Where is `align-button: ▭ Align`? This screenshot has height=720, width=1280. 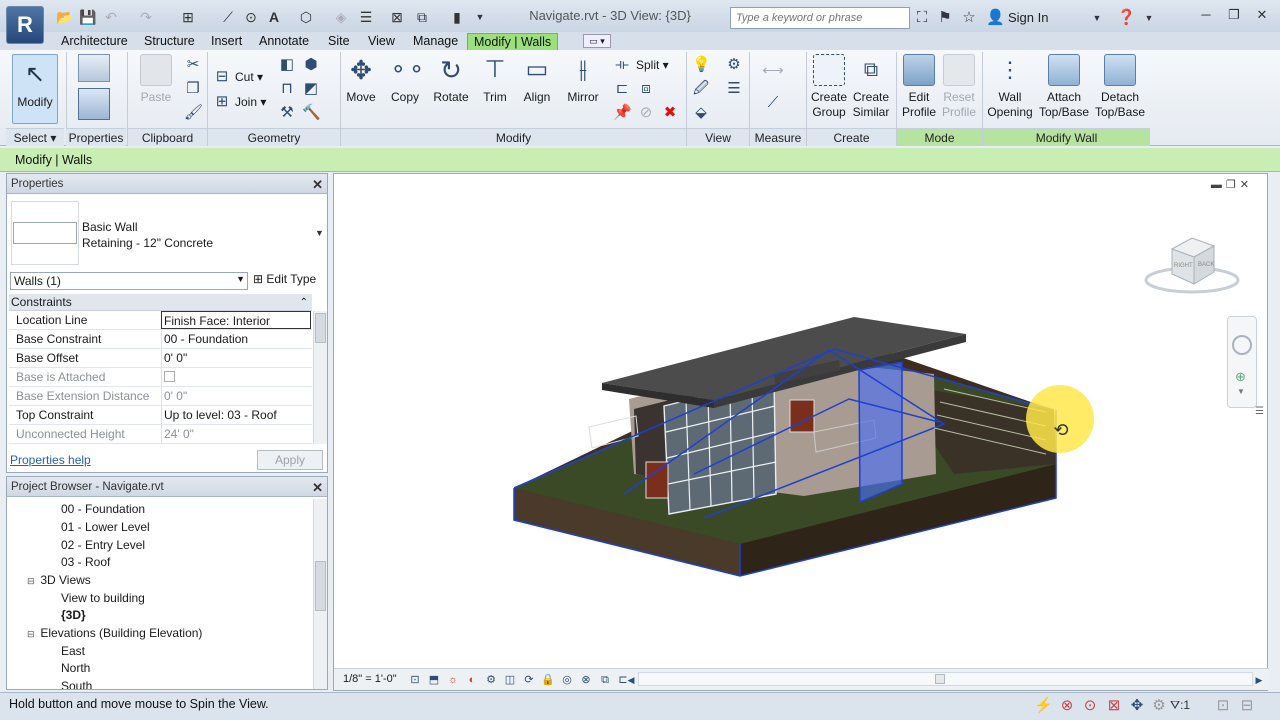 align-button: ▭ Align is located at coordinates (537, 79).